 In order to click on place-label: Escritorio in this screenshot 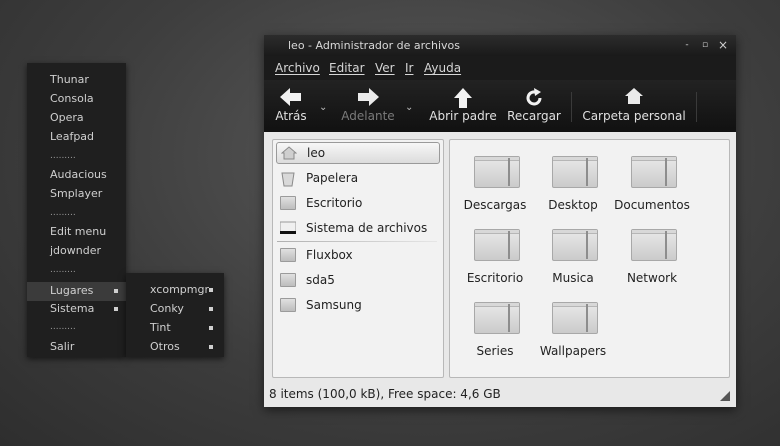, I will do `click(334, 203)`.